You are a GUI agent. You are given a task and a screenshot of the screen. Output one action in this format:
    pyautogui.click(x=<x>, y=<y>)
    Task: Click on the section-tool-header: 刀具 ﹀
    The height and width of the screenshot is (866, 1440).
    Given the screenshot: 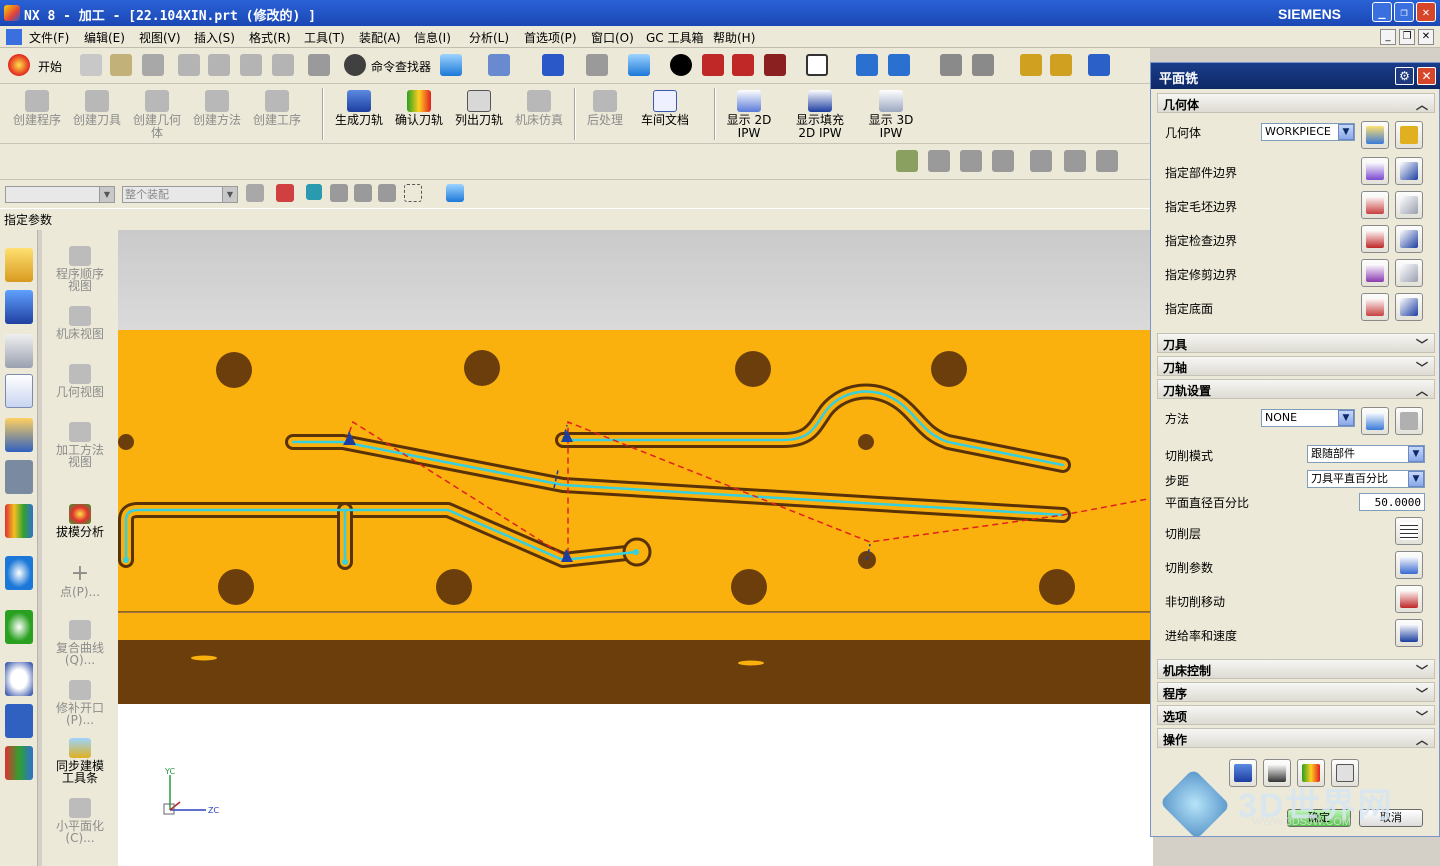 What is the action you would take?
    pyautogui.click(x=1296, y=343)
    